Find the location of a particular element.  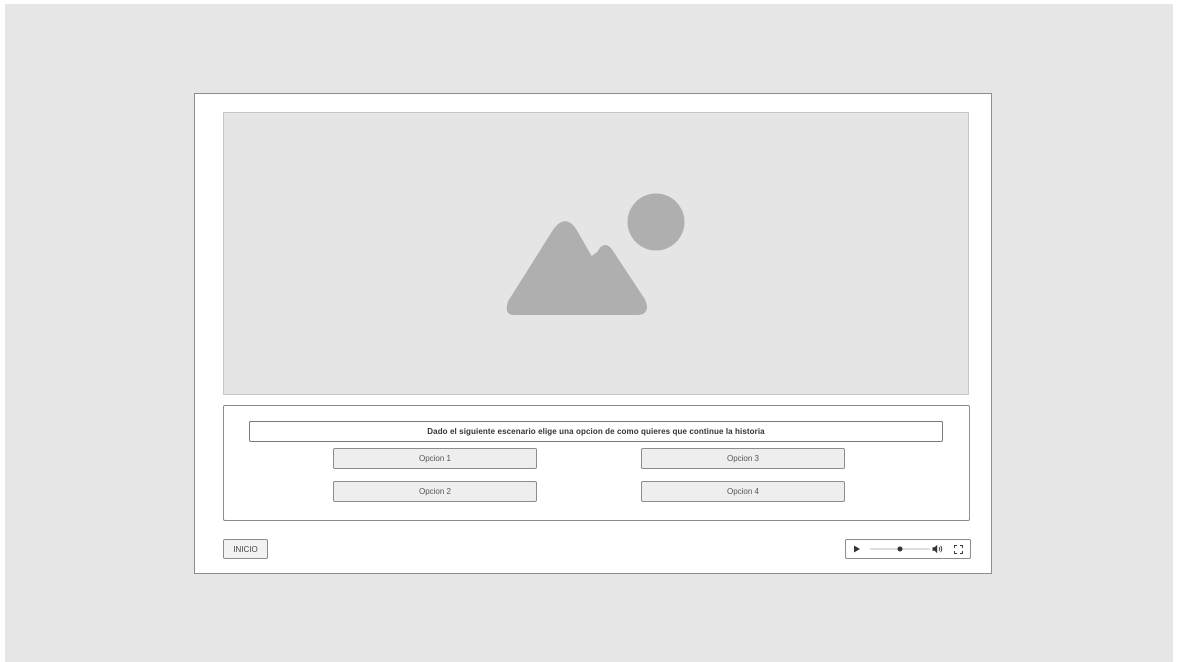

fullscreen-icon is located at coordinates (958, 549).